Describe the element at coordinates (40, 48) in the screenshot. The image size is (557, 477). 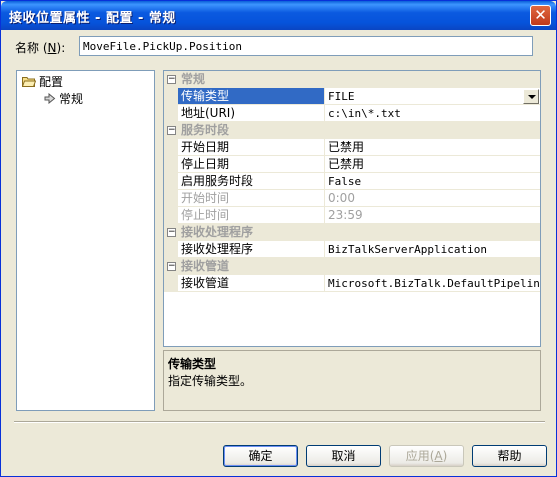
I see `name-label: 名称 (N):` at that location.